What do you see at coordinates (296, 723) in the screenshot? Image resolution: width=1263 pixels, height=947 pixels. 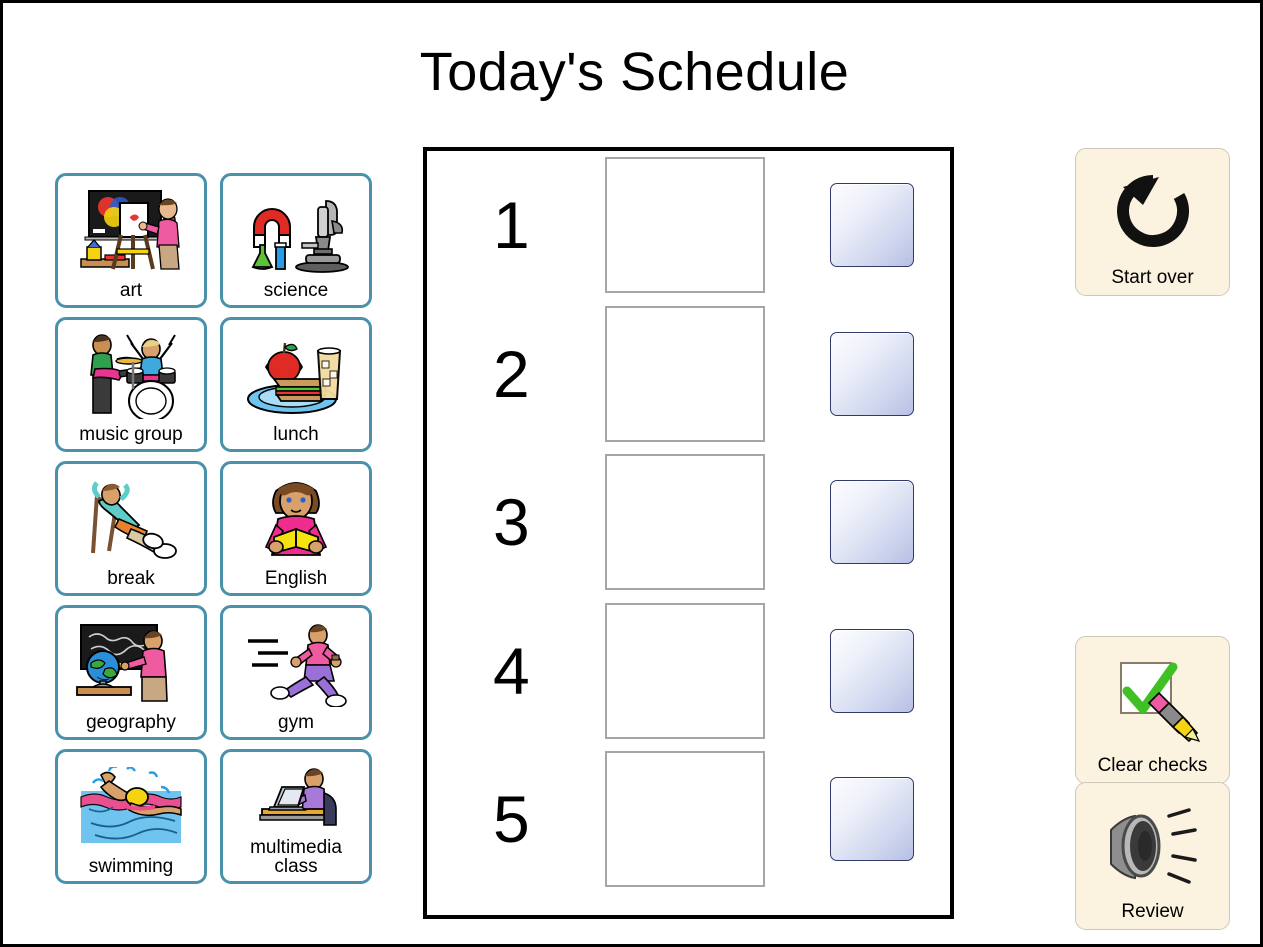 I see `activity-card-label: gym` at bounding box center [296, 723].